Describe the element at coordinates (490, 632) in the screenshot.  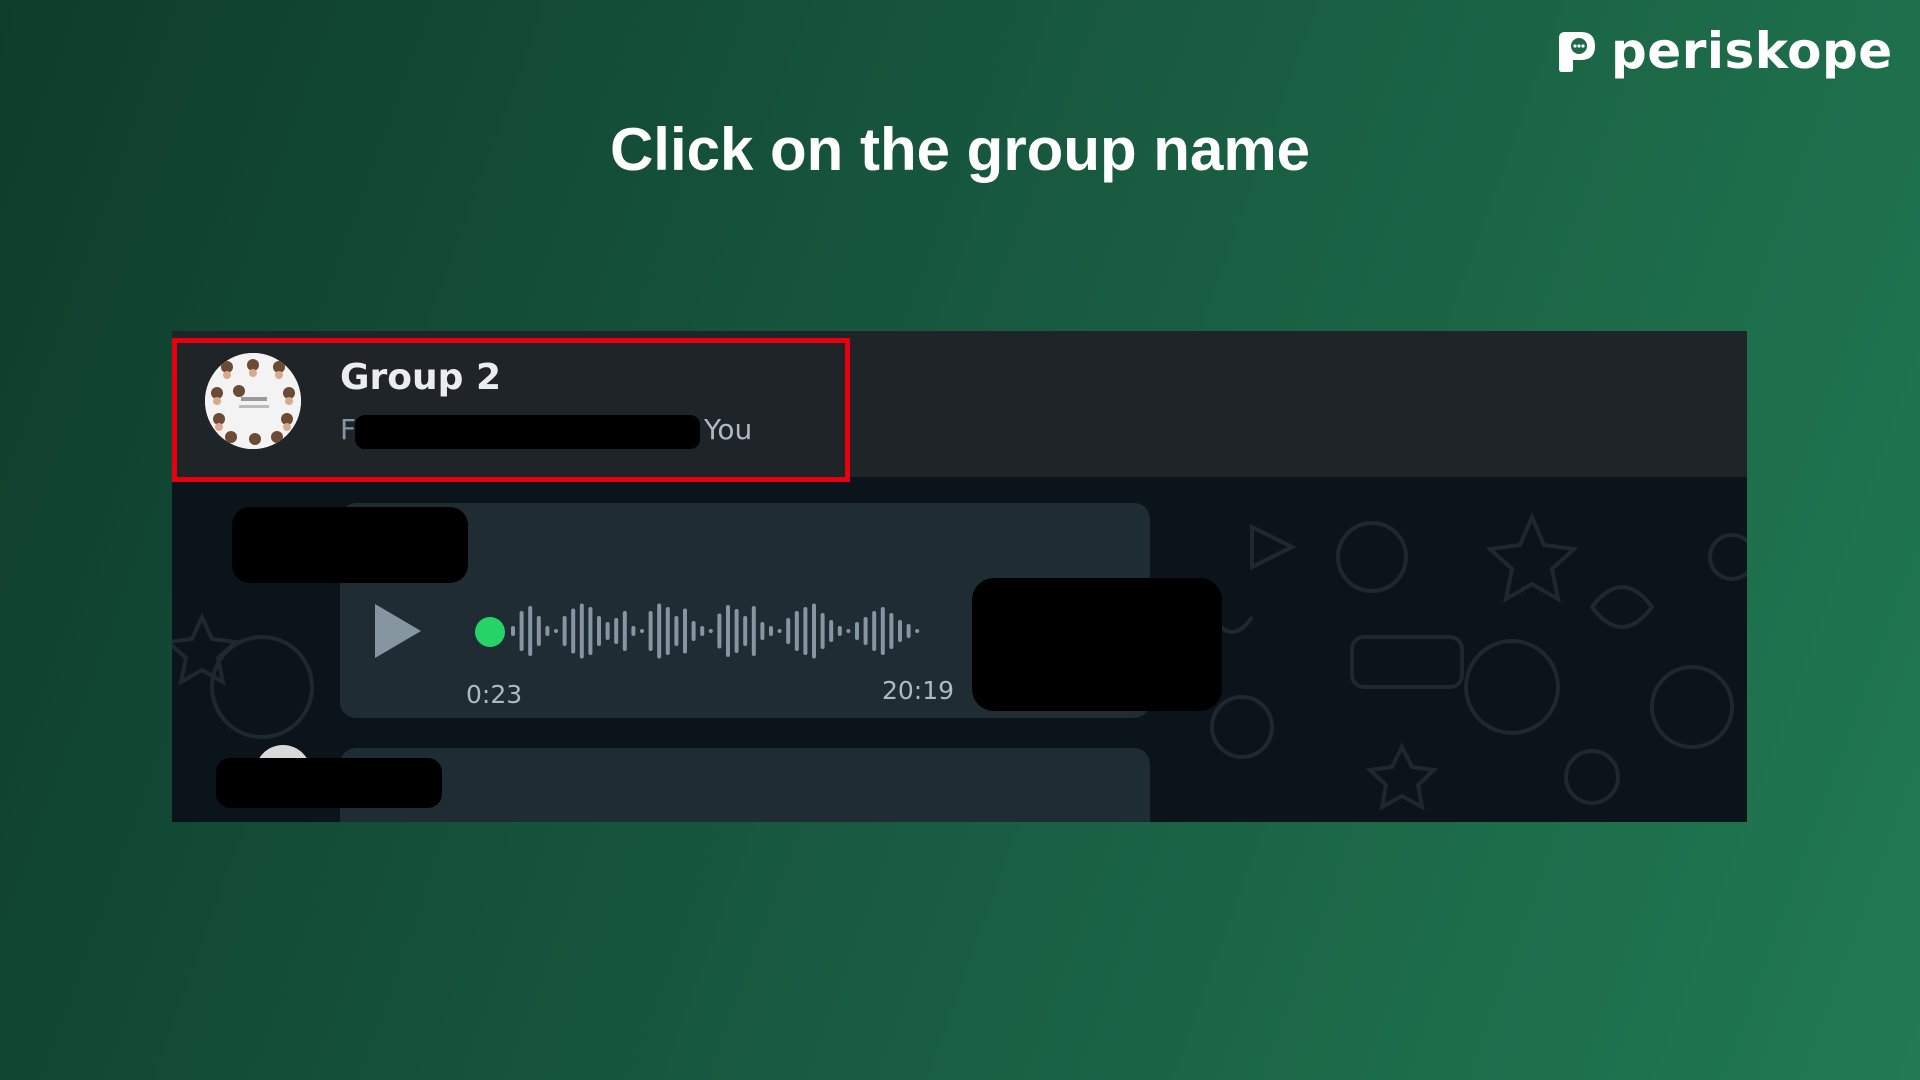
I see `voice-progress-dot` at that location.